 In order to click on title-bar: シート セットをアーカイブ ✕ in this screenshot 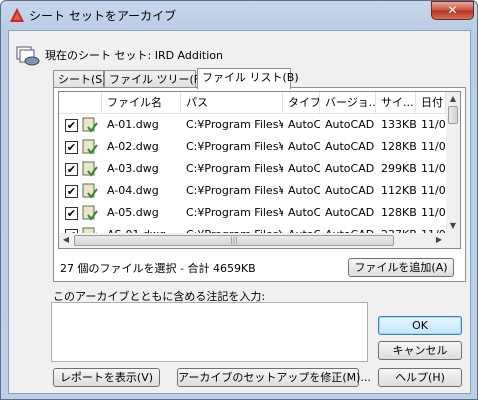, I will do `click(239, 15)`.